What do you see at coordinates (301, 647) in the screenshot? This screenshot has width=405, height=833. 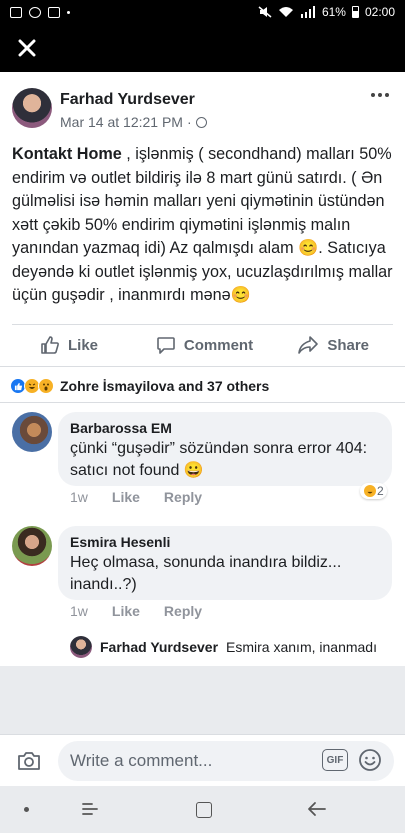 I see `reply-text: Esmira xanım, inanmadı` at bounding box center [301, 647].